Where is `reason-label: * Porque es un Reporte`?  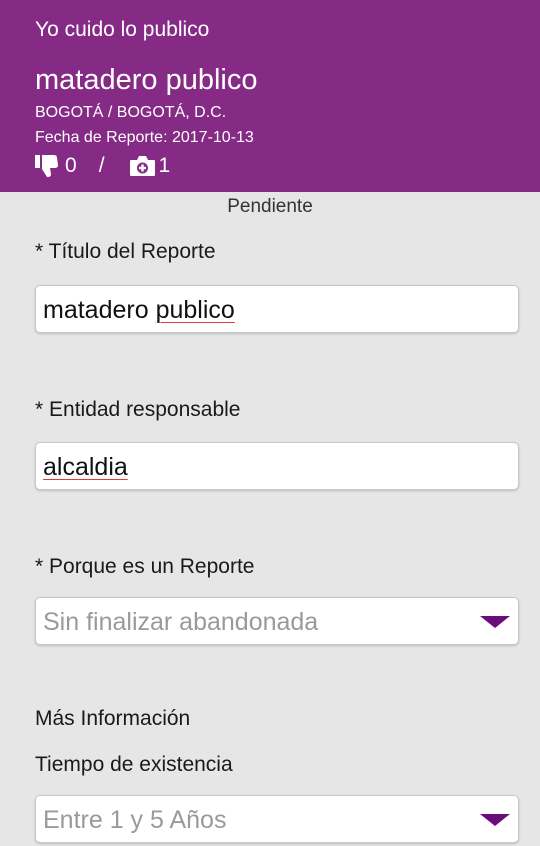 reason-label: * Porque es un Reporte is located at coordinates (145, 566).